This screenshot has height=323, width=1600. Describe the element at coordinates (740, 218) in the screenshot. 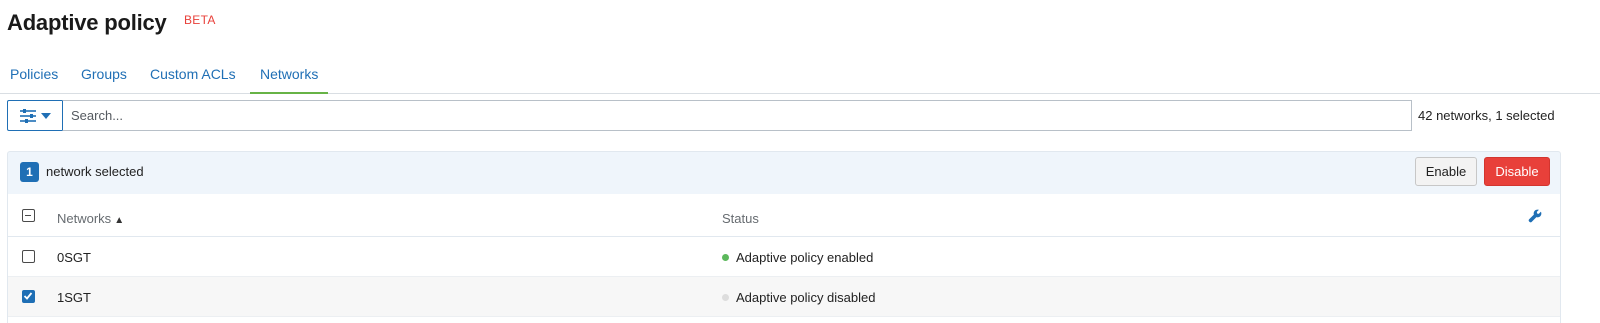

I see `column-header-status: Status` at that location.